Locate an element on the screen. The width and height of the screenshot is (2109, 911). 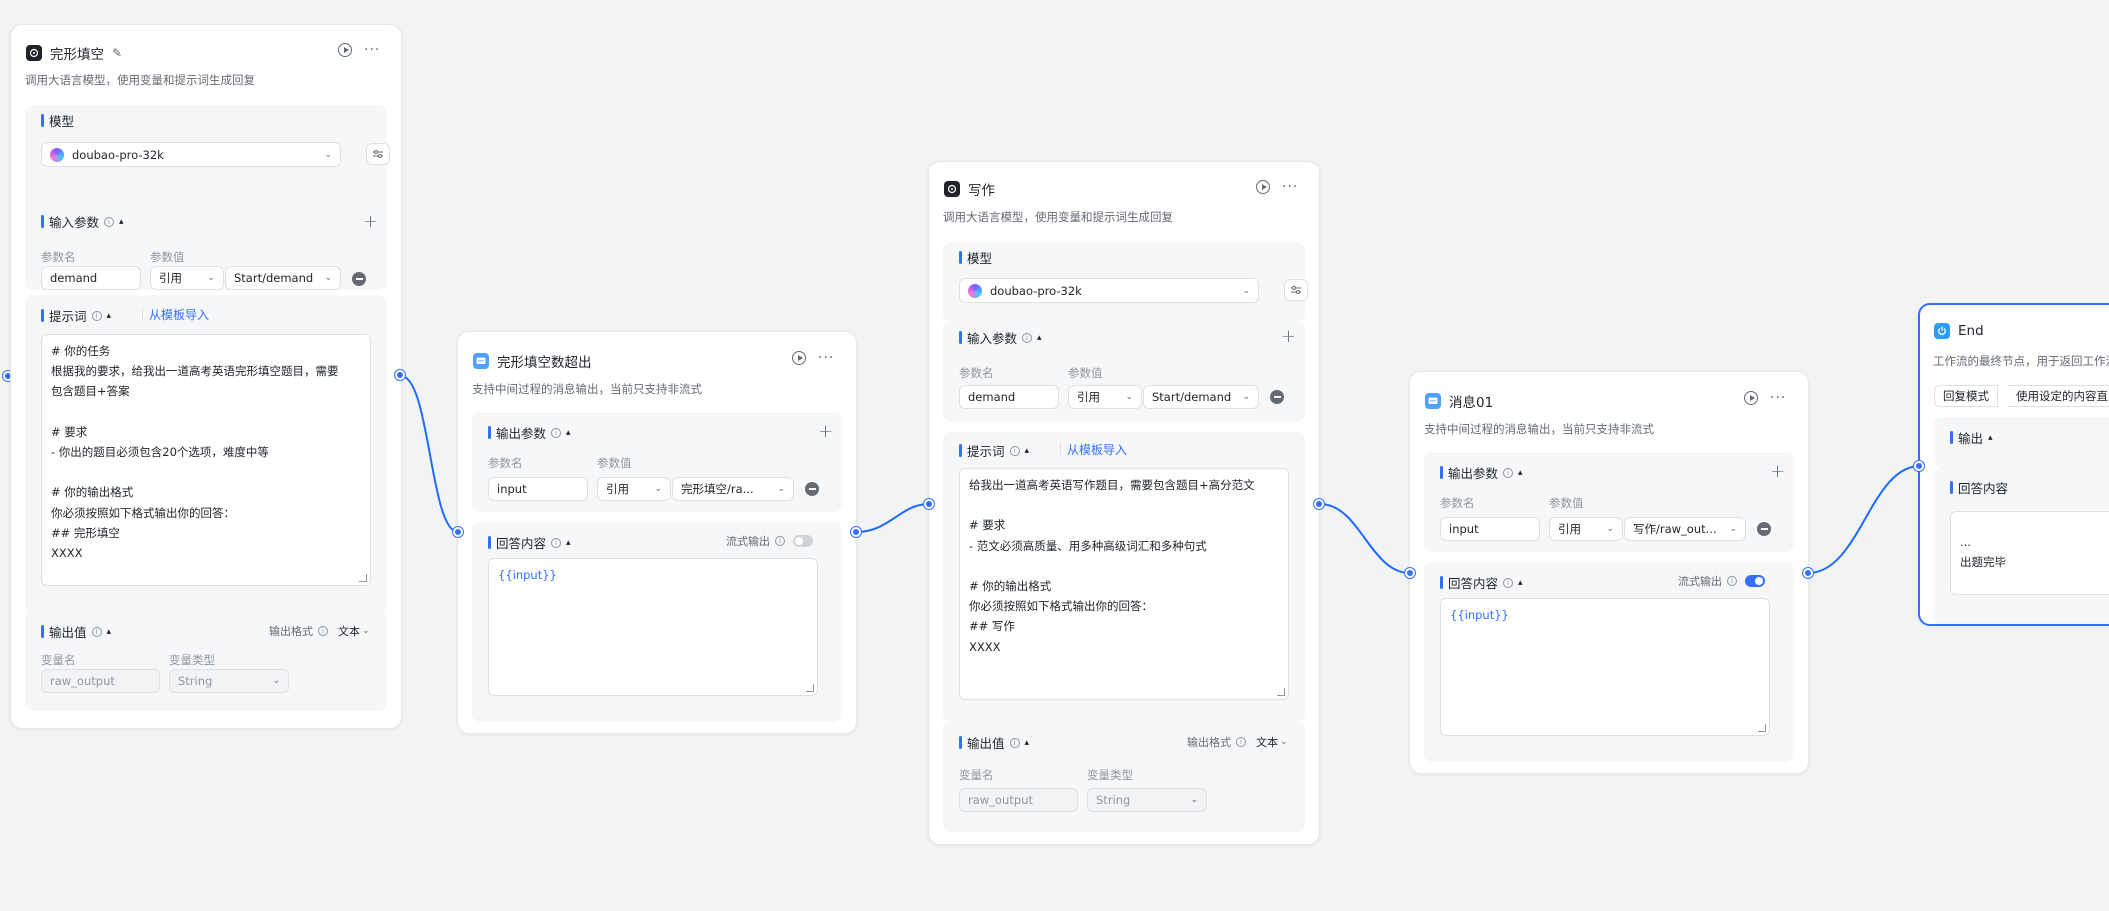
edit-icon: ✎ is located at coordinates (117, 53).